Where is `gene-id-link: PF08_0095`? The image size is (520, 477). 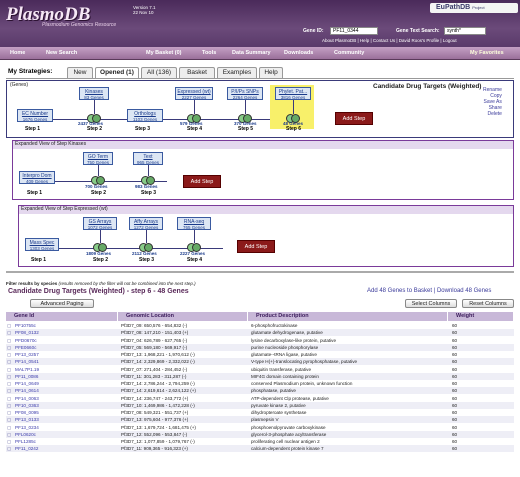
gene-id-link: PF08_0095 is located at coordinates (27, 412).